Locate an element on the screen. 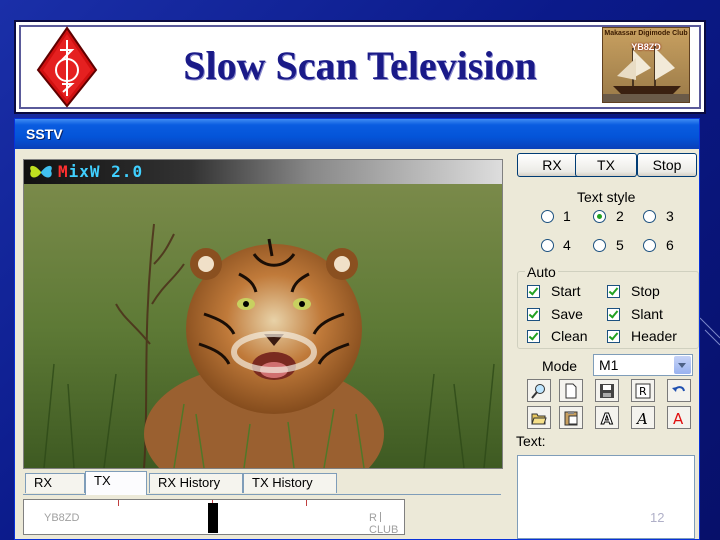 This screenshot has width=720, height=540. tx-button: TX is located at coordinates (606, 165).